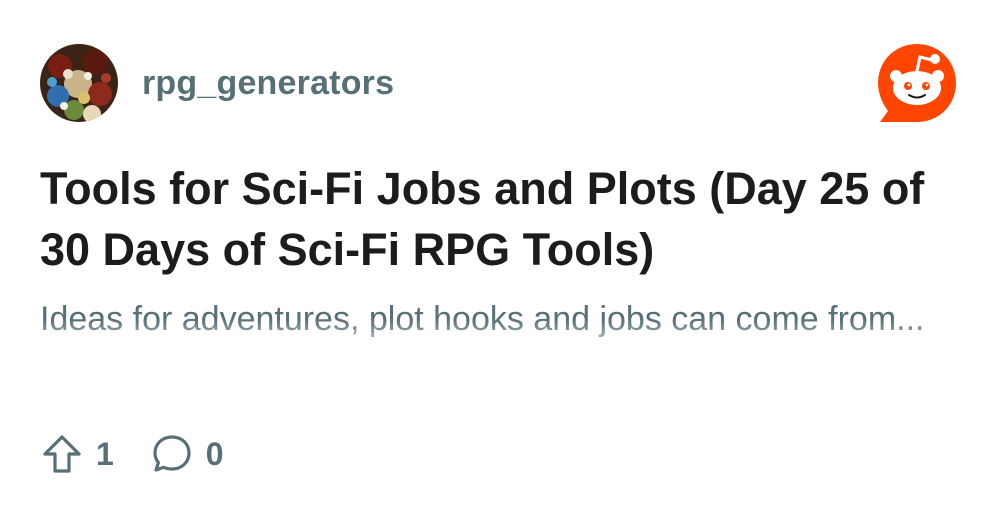  Describe the element at coordinates (132, 454) in the screenshot. I see `post-actions: 1 0` at that location.